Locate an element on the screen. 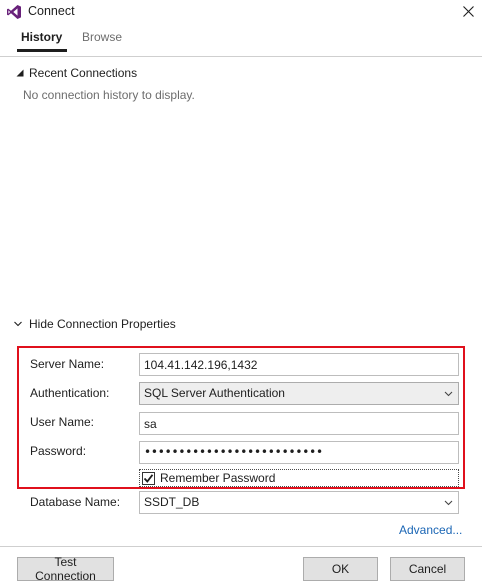 Image resolution: width=482 pixels, height=586 pixels. close-icon is located at coordinates (468, 11).